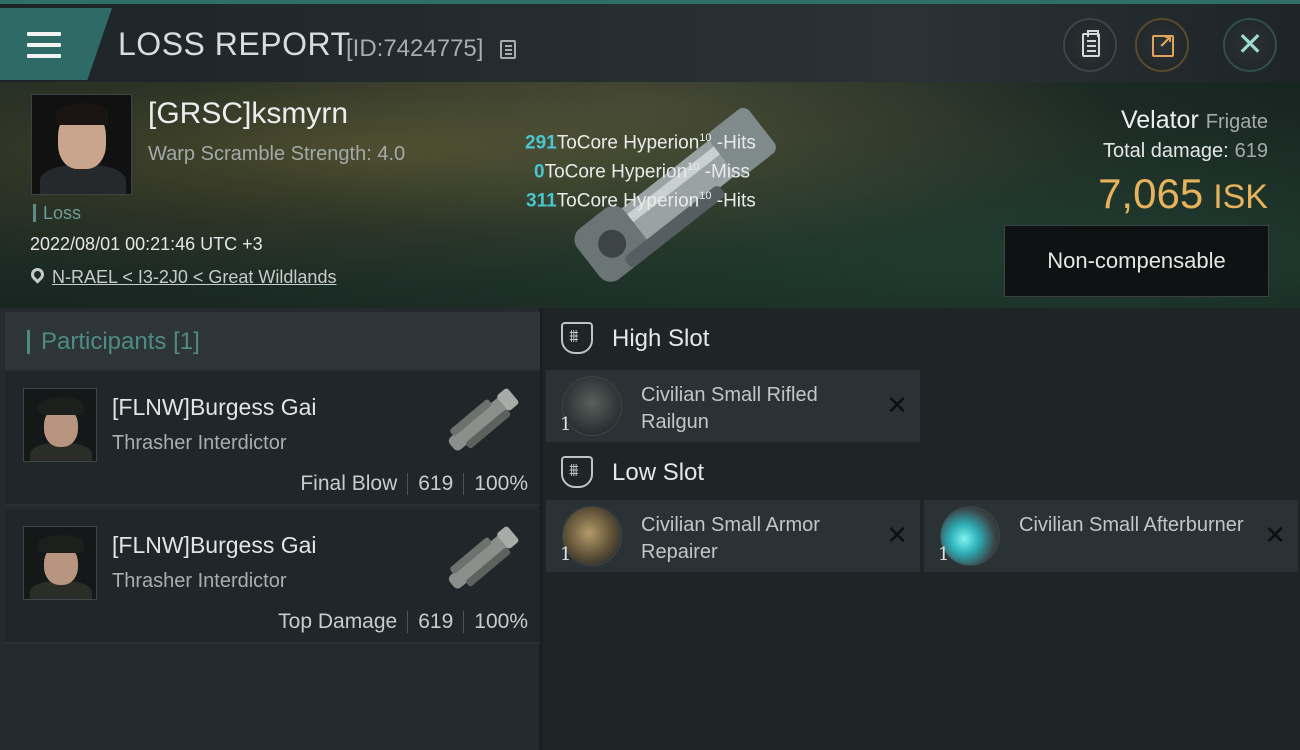 The width and height of the screenshot is (1300, 750). What do you see at coordinates (1240, 197) in the screenshot?
I see `isk-unit: ISK` at bounding box center [1240, 197].